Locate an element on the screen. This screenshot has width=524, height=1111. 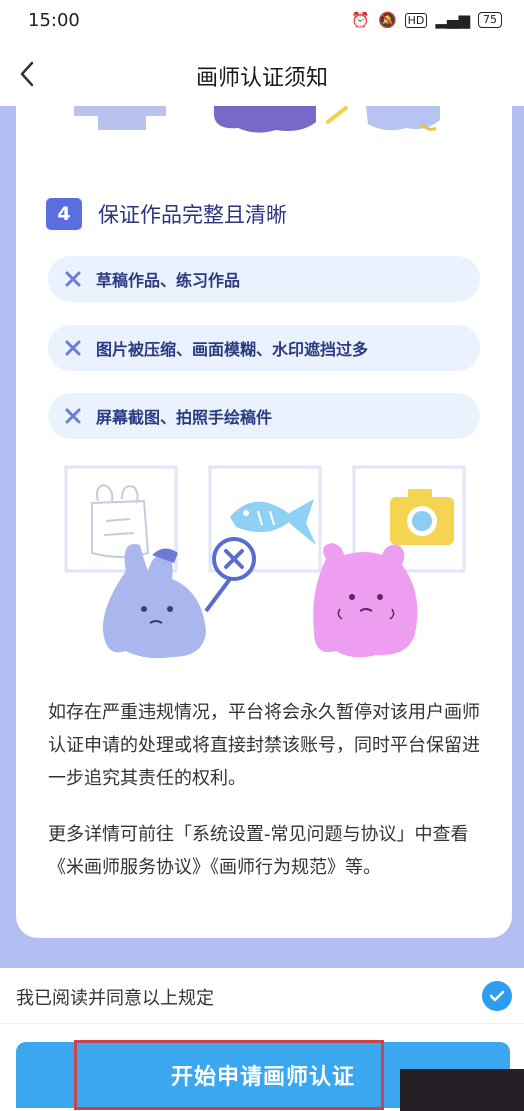
agreement-checkbox is located at coordinates (497, 996).